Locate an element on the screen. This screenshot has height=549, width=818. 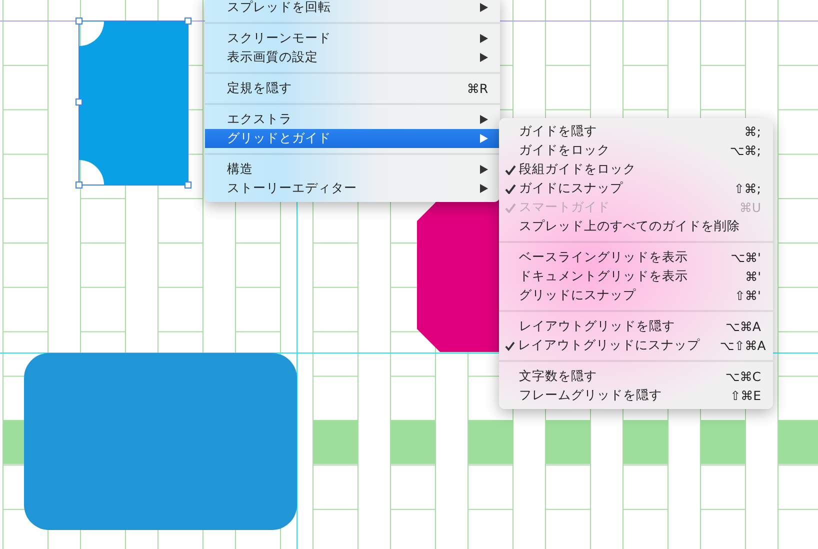
menu-item: 文字数を隠す ⌥⌘C is located at coordinates (636, 376).